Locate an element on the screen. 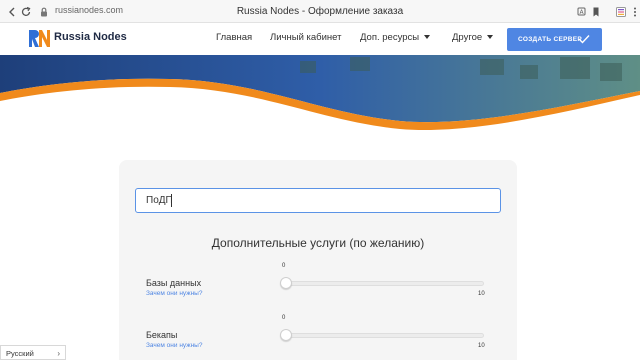  nav-item-other: Другое is located at coordinates (473, 37).